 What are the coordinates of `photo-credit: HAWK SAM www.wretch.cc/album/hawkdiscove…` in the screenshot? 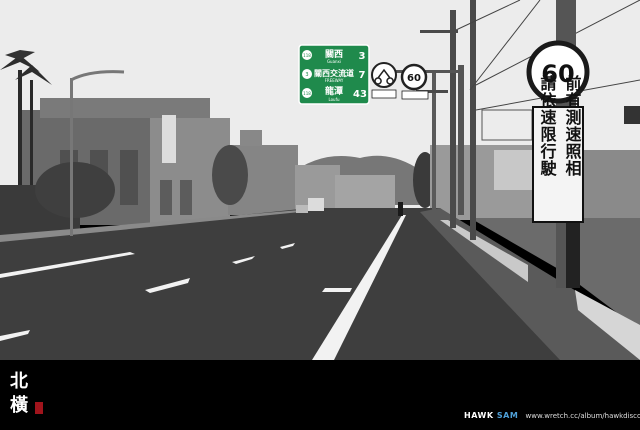 It's located at (552, 415).